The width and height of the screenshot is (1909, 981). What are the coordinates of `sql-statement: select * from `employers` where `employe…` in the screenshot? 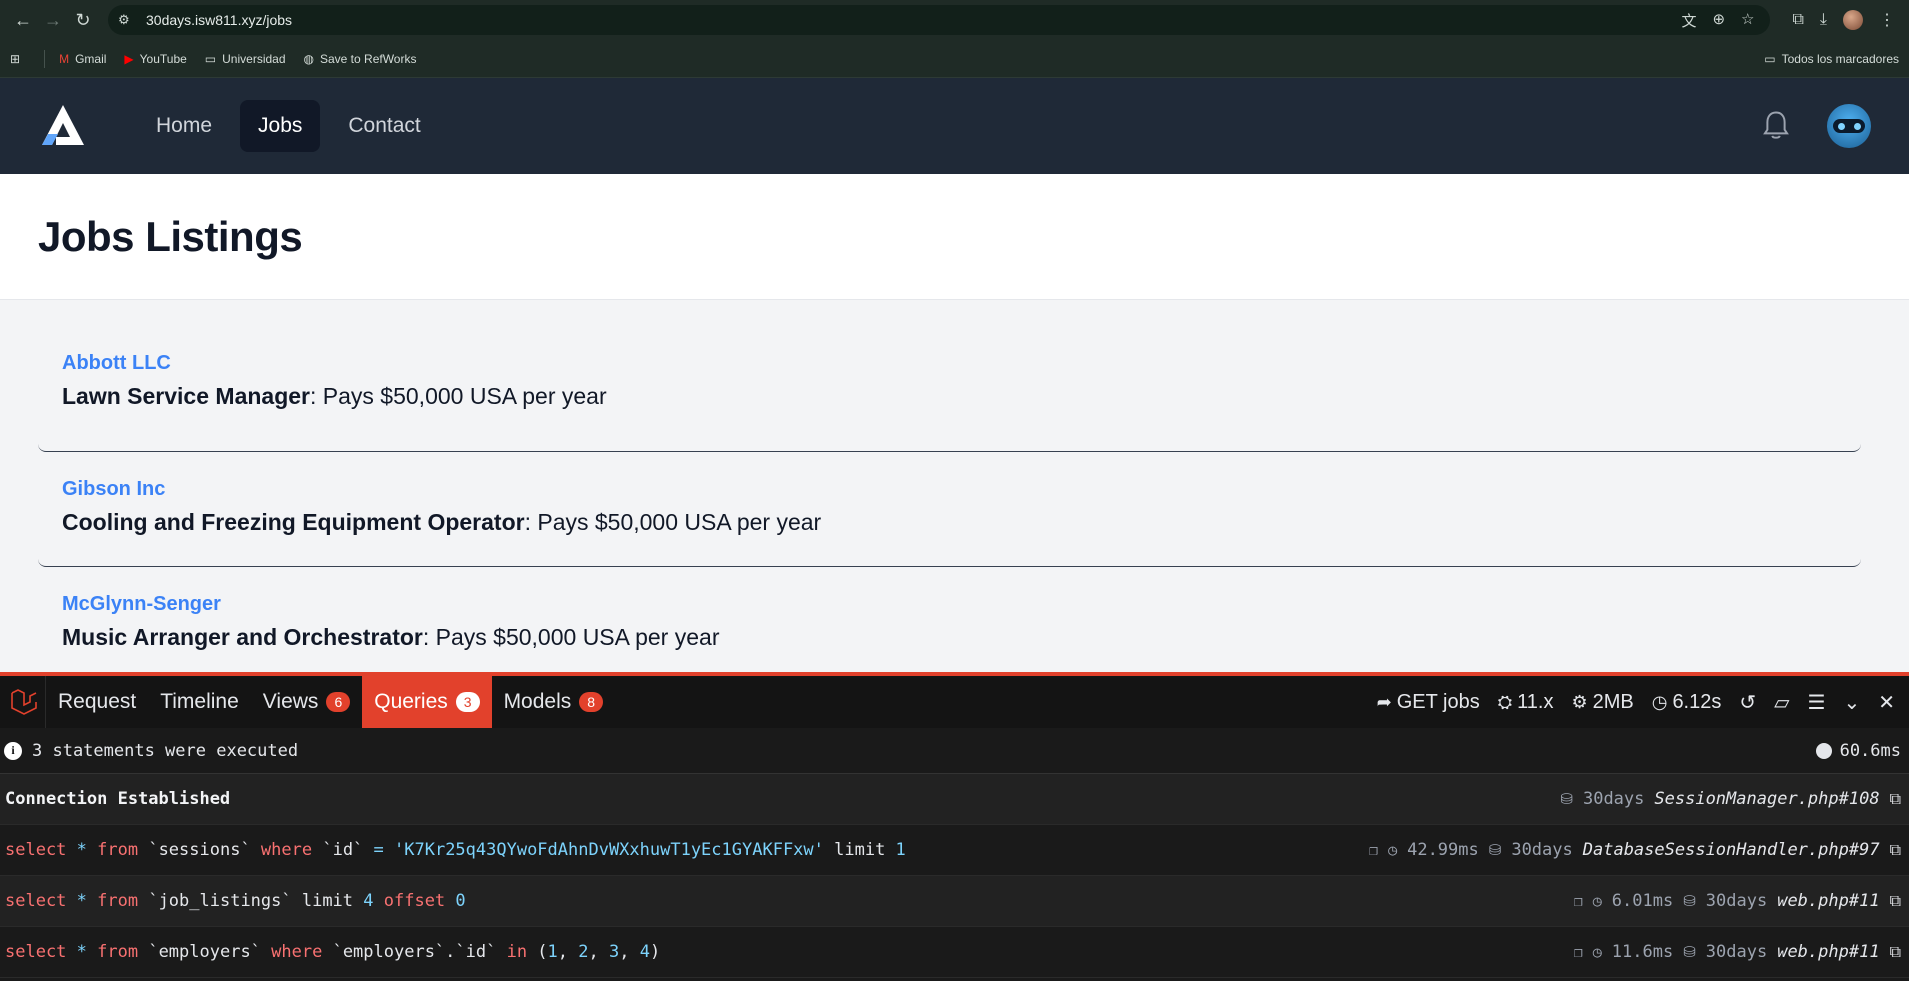 It's located at (332, 952).